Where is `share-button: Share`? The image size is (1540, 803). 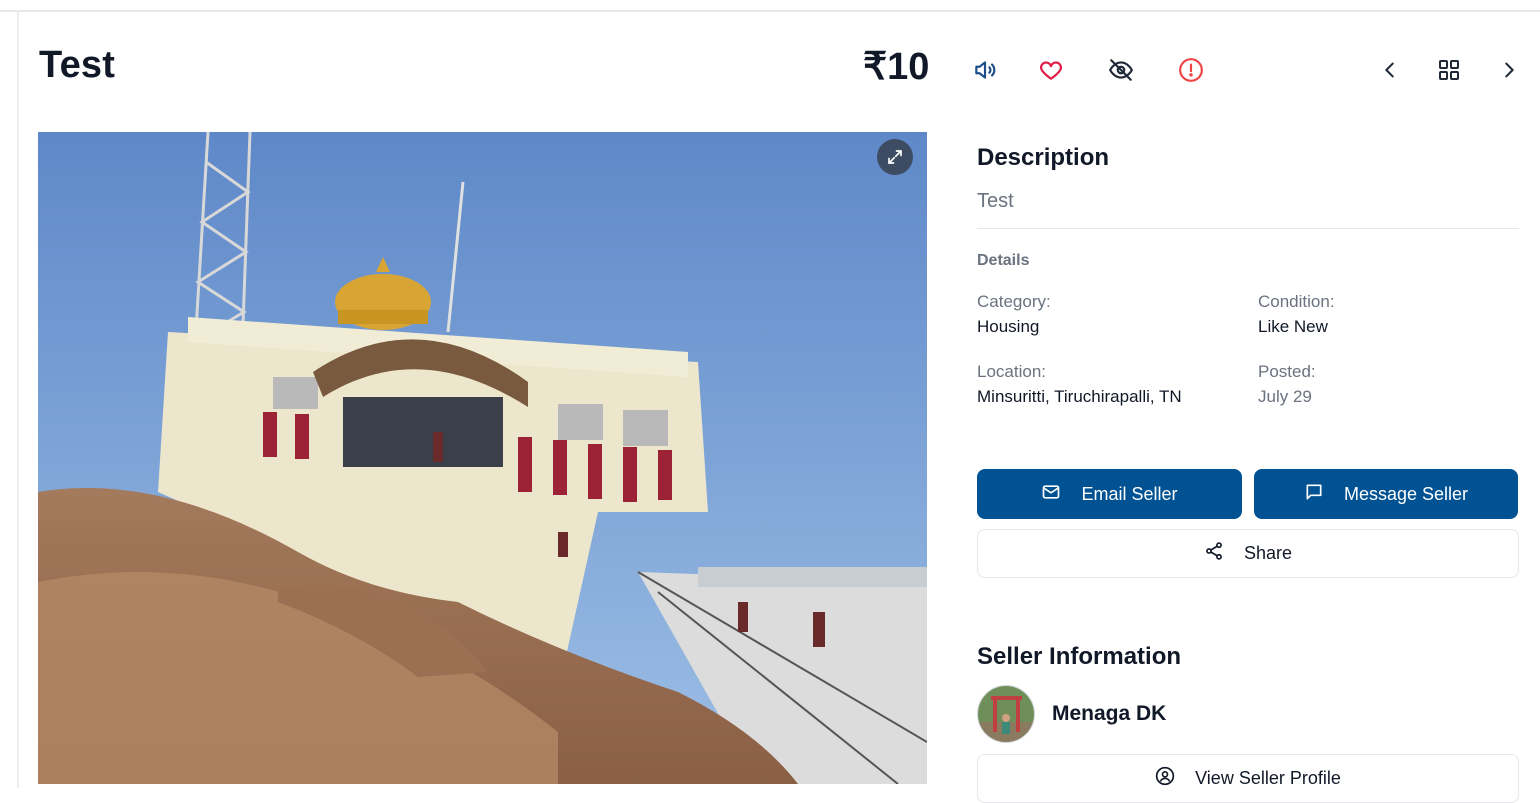 share-button: Share is located at coordinates (1248, 553).